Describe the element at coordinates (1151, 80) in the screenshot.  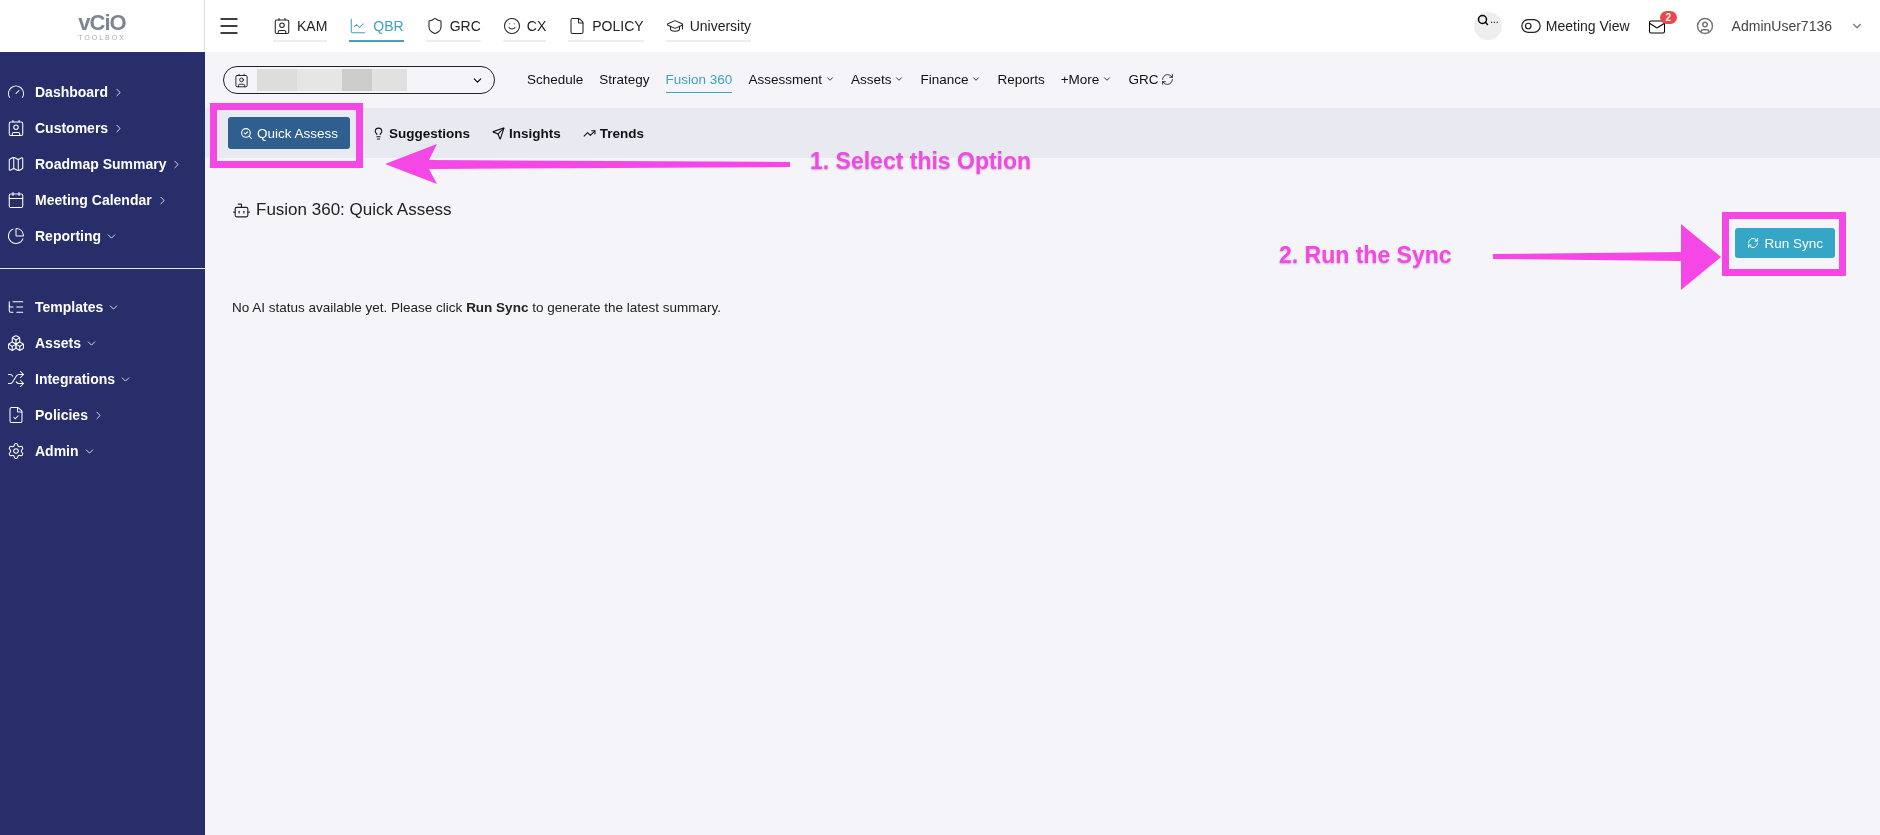
I see `module-tab: GRC` at that location.